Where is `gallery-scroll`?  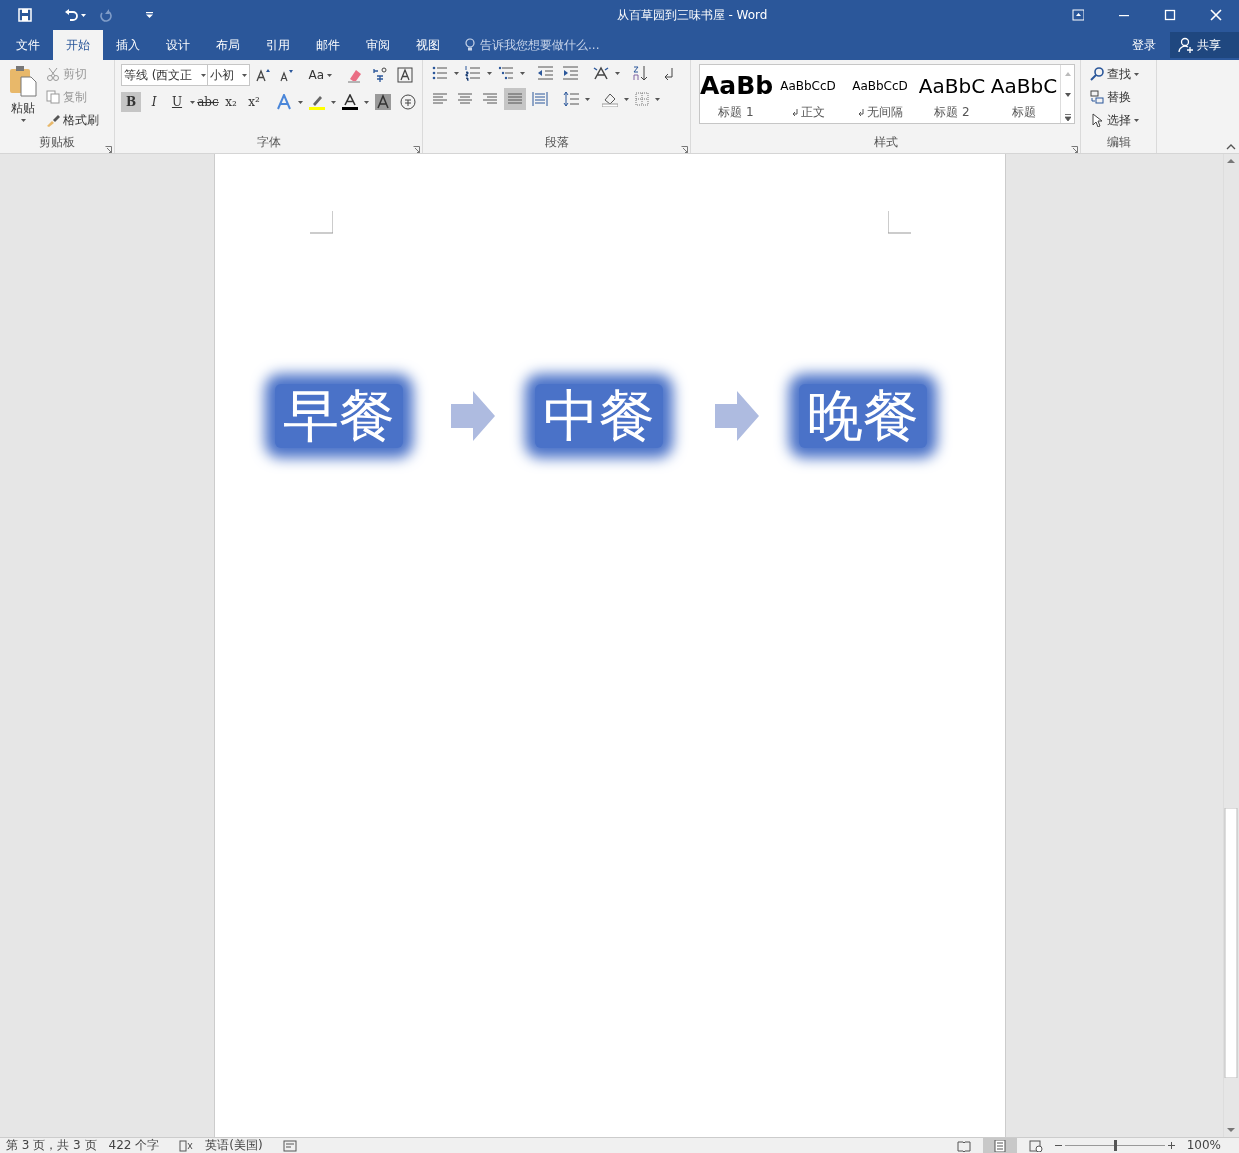
gallery-scroll is located at coordinates (1067, 94).